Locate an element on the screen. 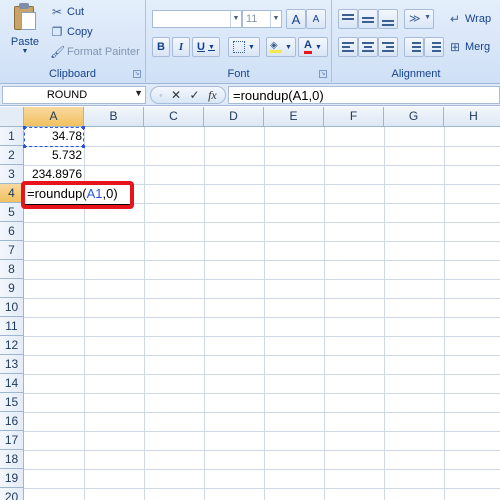 This screenshot has width=500, height=500. borders-button: ▼ is located at coordinates (244, 47).